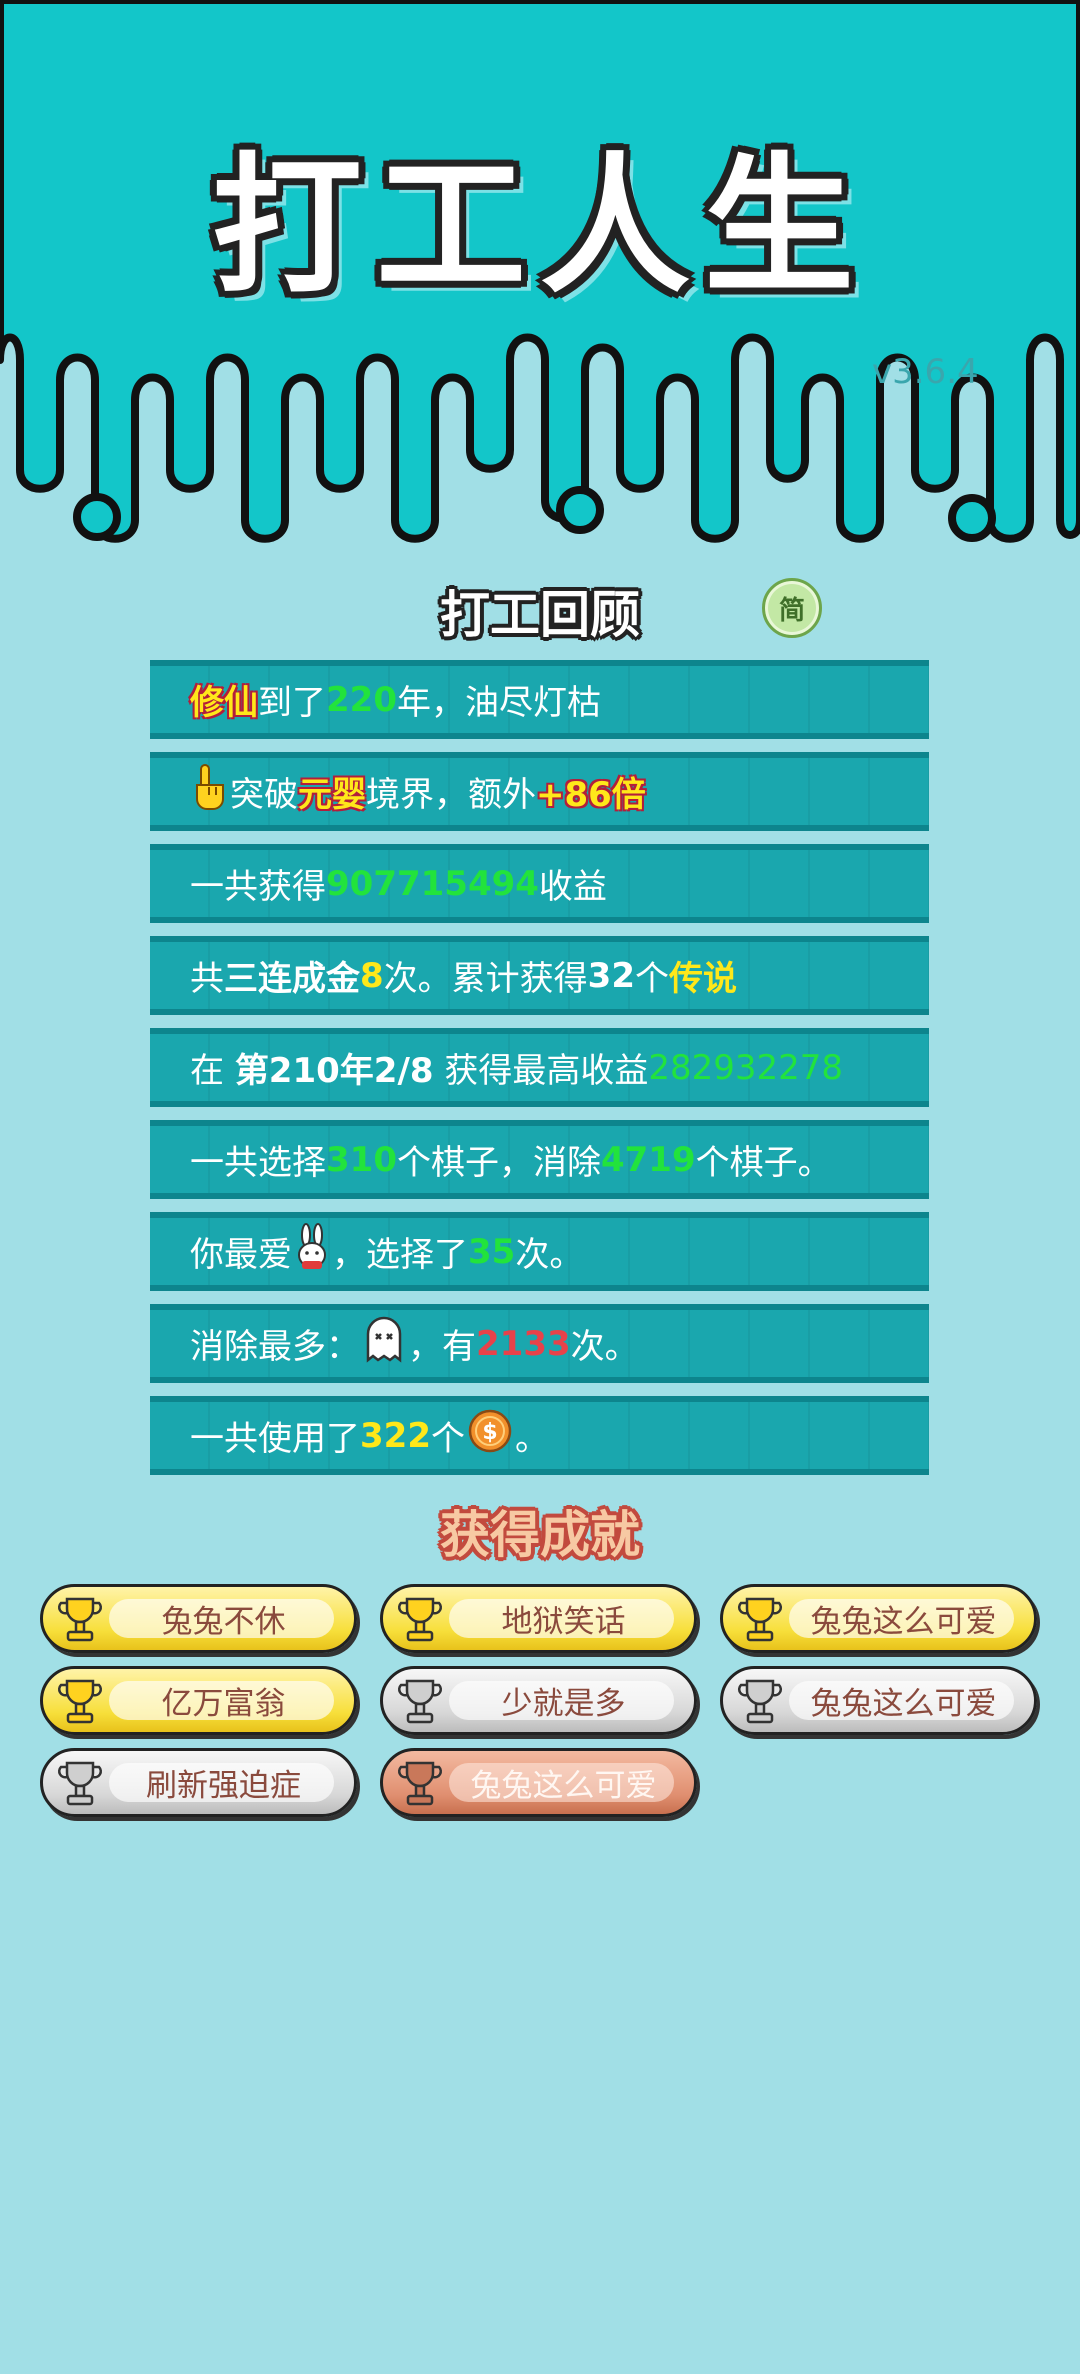  I want to click on realm-tag: 元婴, so click(332, 795).